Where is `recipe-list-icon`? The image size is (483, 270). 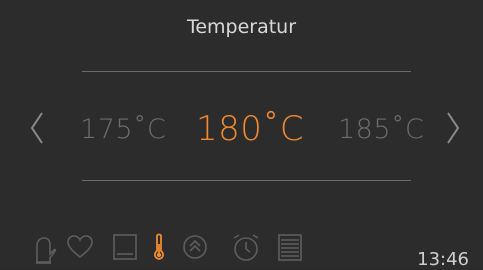
recipe-list-icon is located at coordinates (290, 247).